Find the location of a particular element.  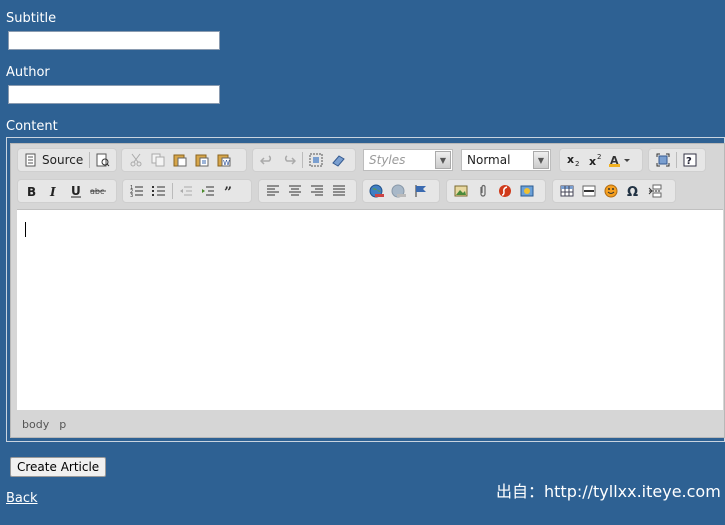

align-left-icon is located at coordinates (273, 190).